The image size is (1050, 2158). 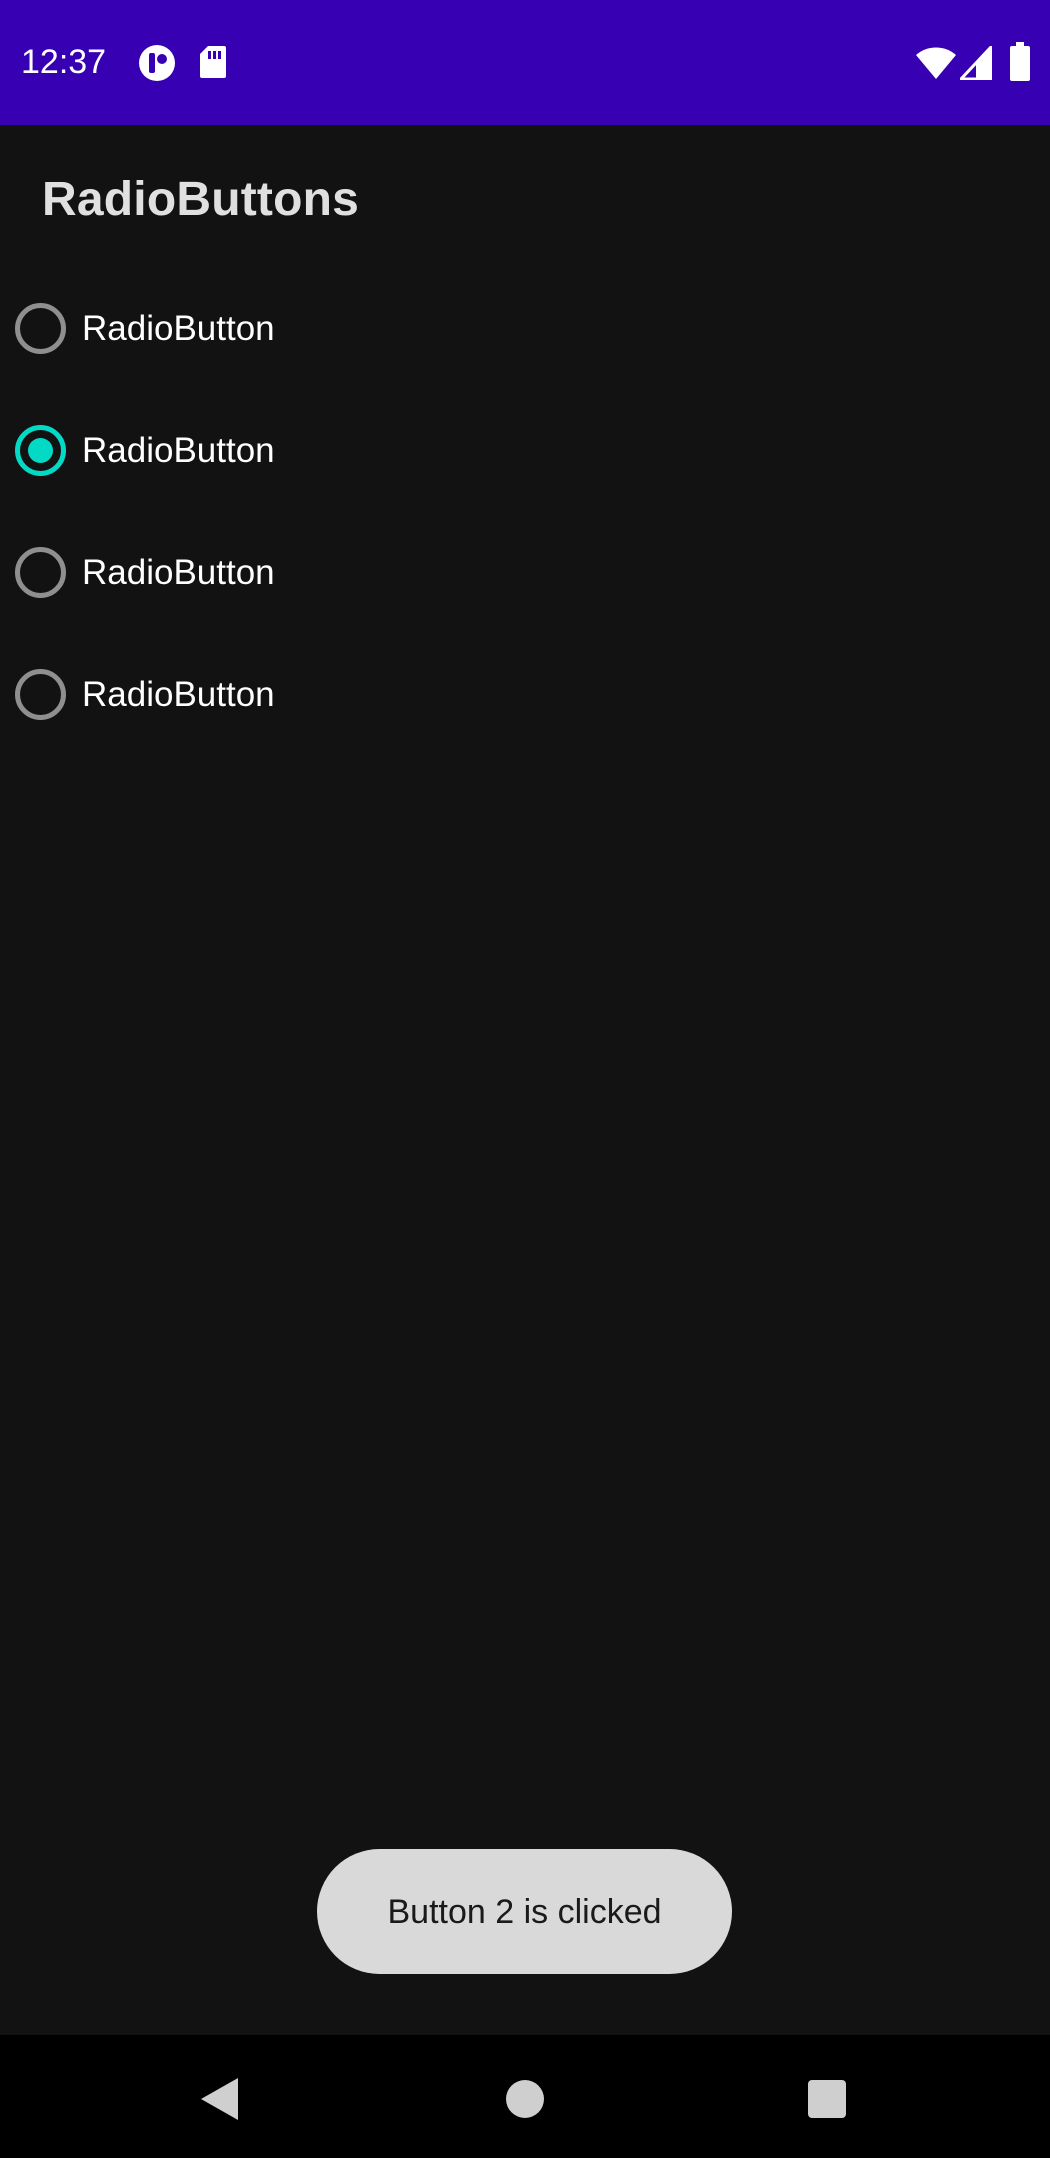 What do you see at coordinates (220, 2098) in the screenshot?
I see `back-icon` at bounding box center [220, 2098].